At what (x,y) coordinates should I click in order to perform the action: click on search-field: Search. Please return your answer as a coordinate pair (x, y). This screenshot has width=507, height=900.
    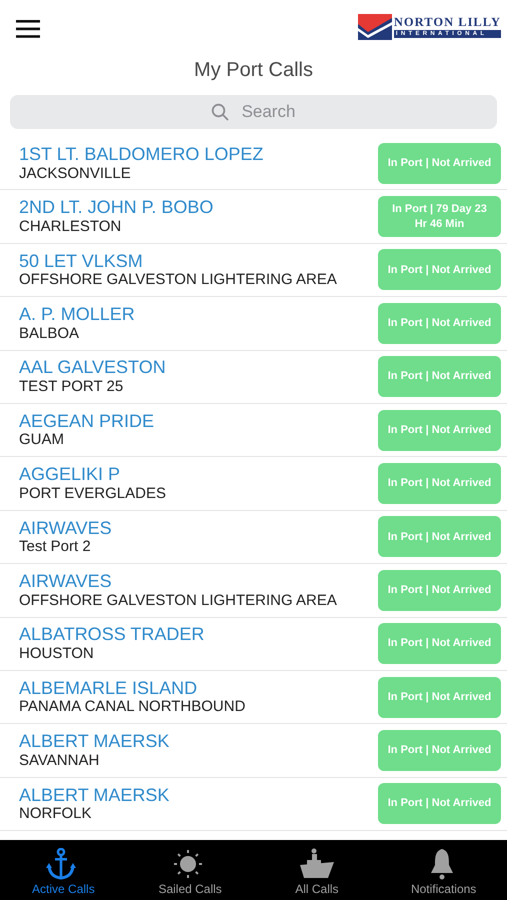
    Looking at the image, I should click on (253, 112).